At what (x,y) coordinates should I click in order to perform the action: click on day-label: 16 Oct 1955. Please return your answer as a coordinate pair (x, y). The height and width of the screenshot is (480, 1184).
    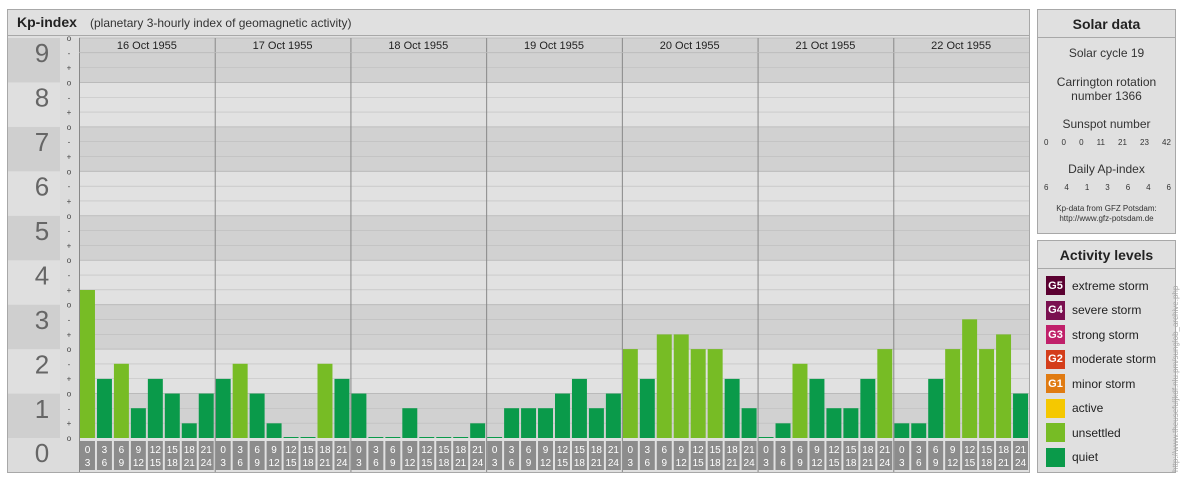
    Looking at the image, I should click on (147, 46).